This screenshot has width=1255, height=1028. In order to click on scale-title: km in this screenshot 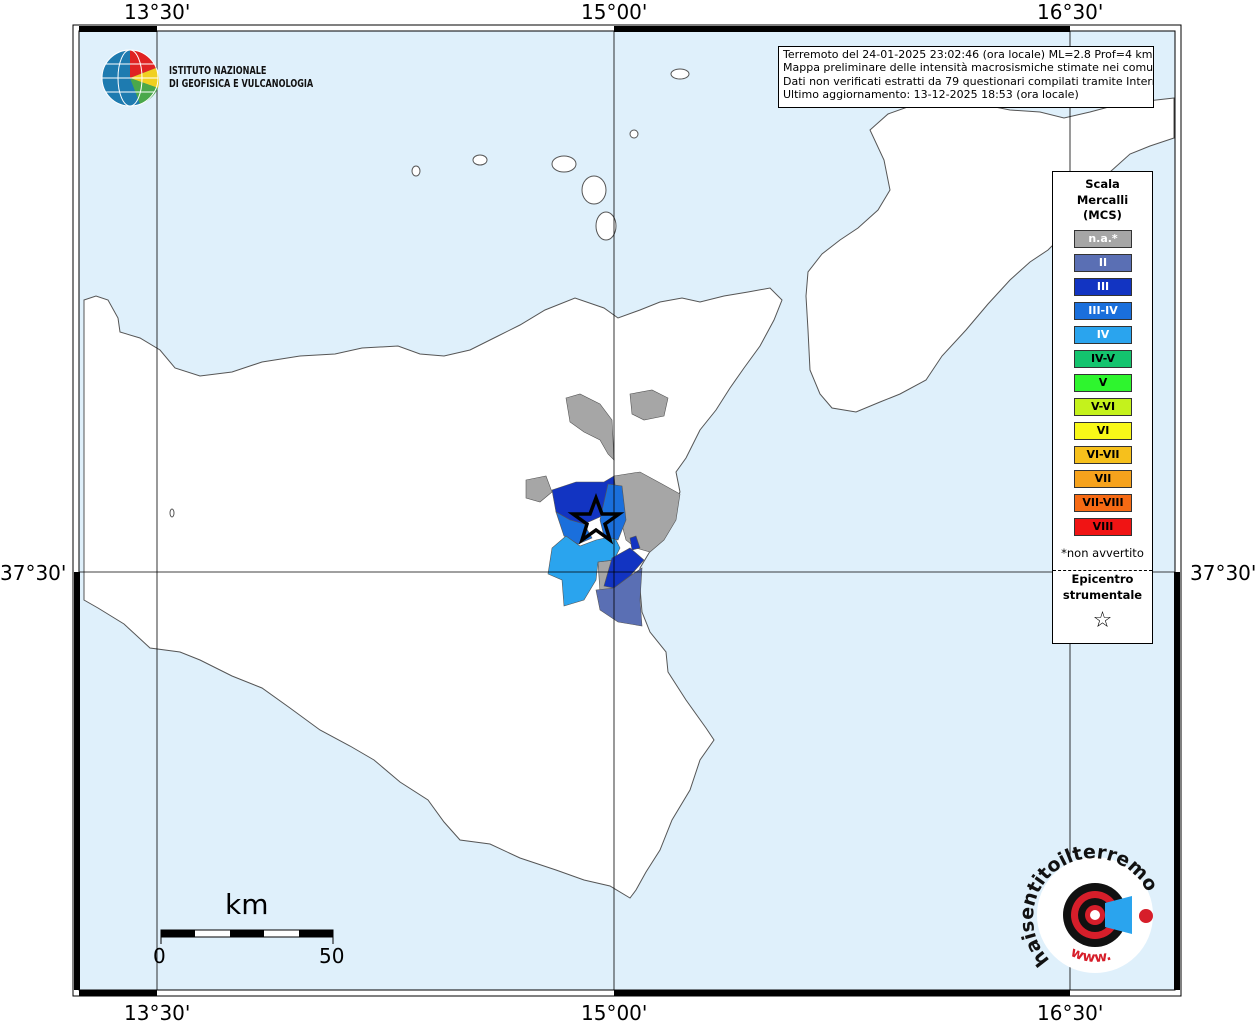, I will do `click(247, 904)`.